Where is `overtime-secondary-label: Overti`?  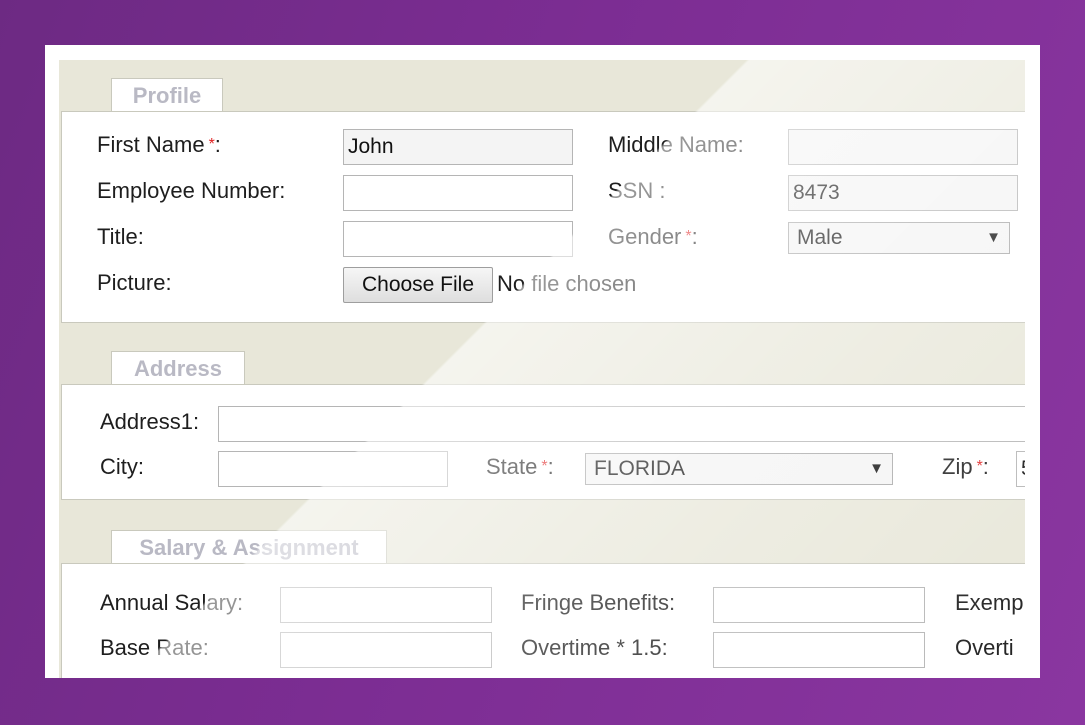
overtime-secondary-label: Overti is located at coordinates (984, 647).